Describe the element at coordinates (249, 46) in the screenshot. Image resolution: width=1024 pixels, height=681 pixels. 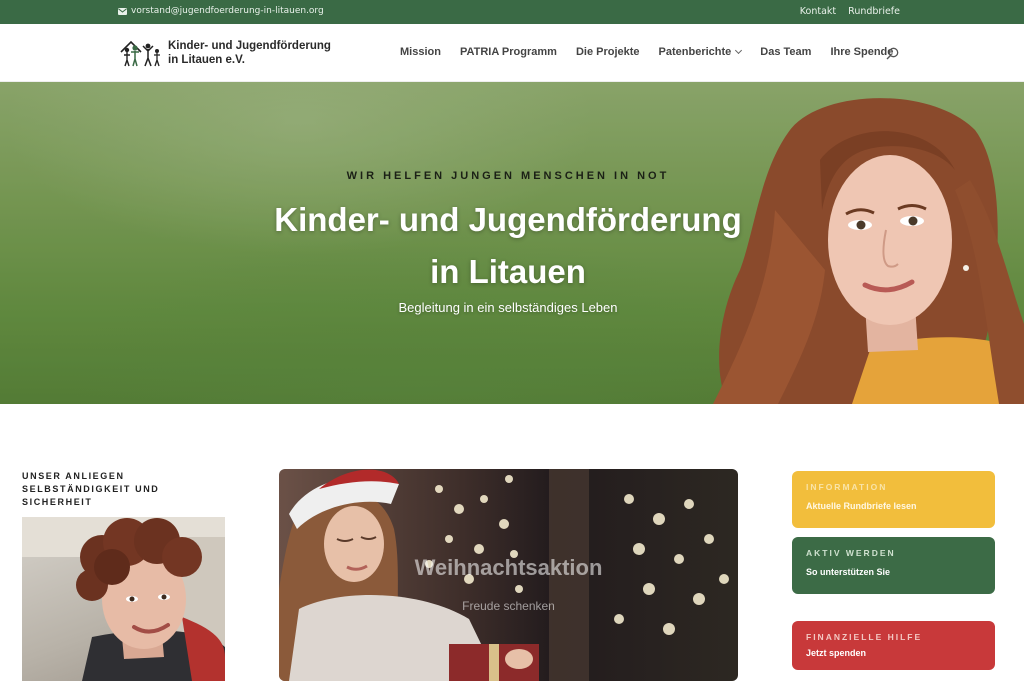
I see `logo-line-1: Kinder- und Jugendförderung` at that location.